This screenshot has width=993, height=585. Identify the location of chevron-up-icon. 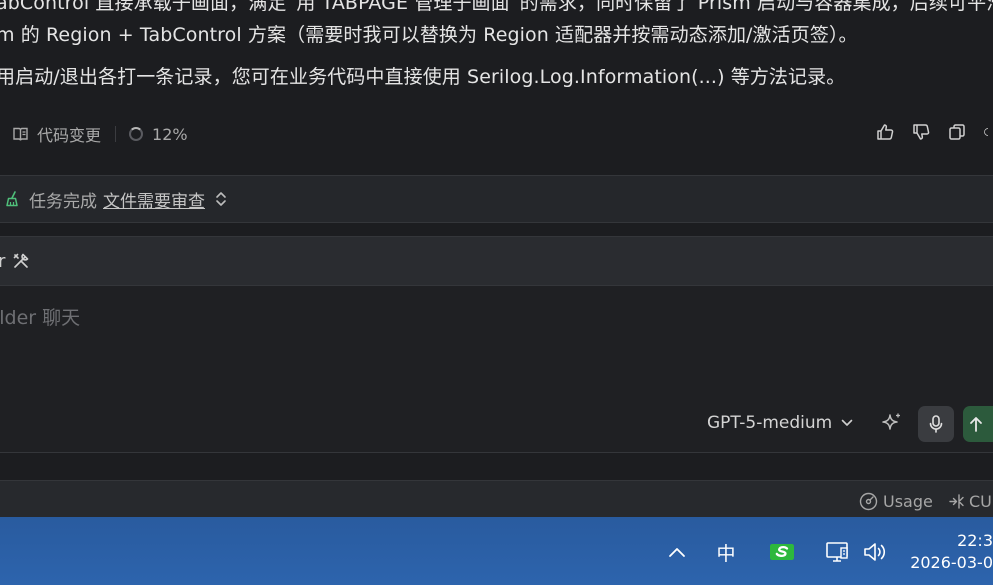
(677, 552).